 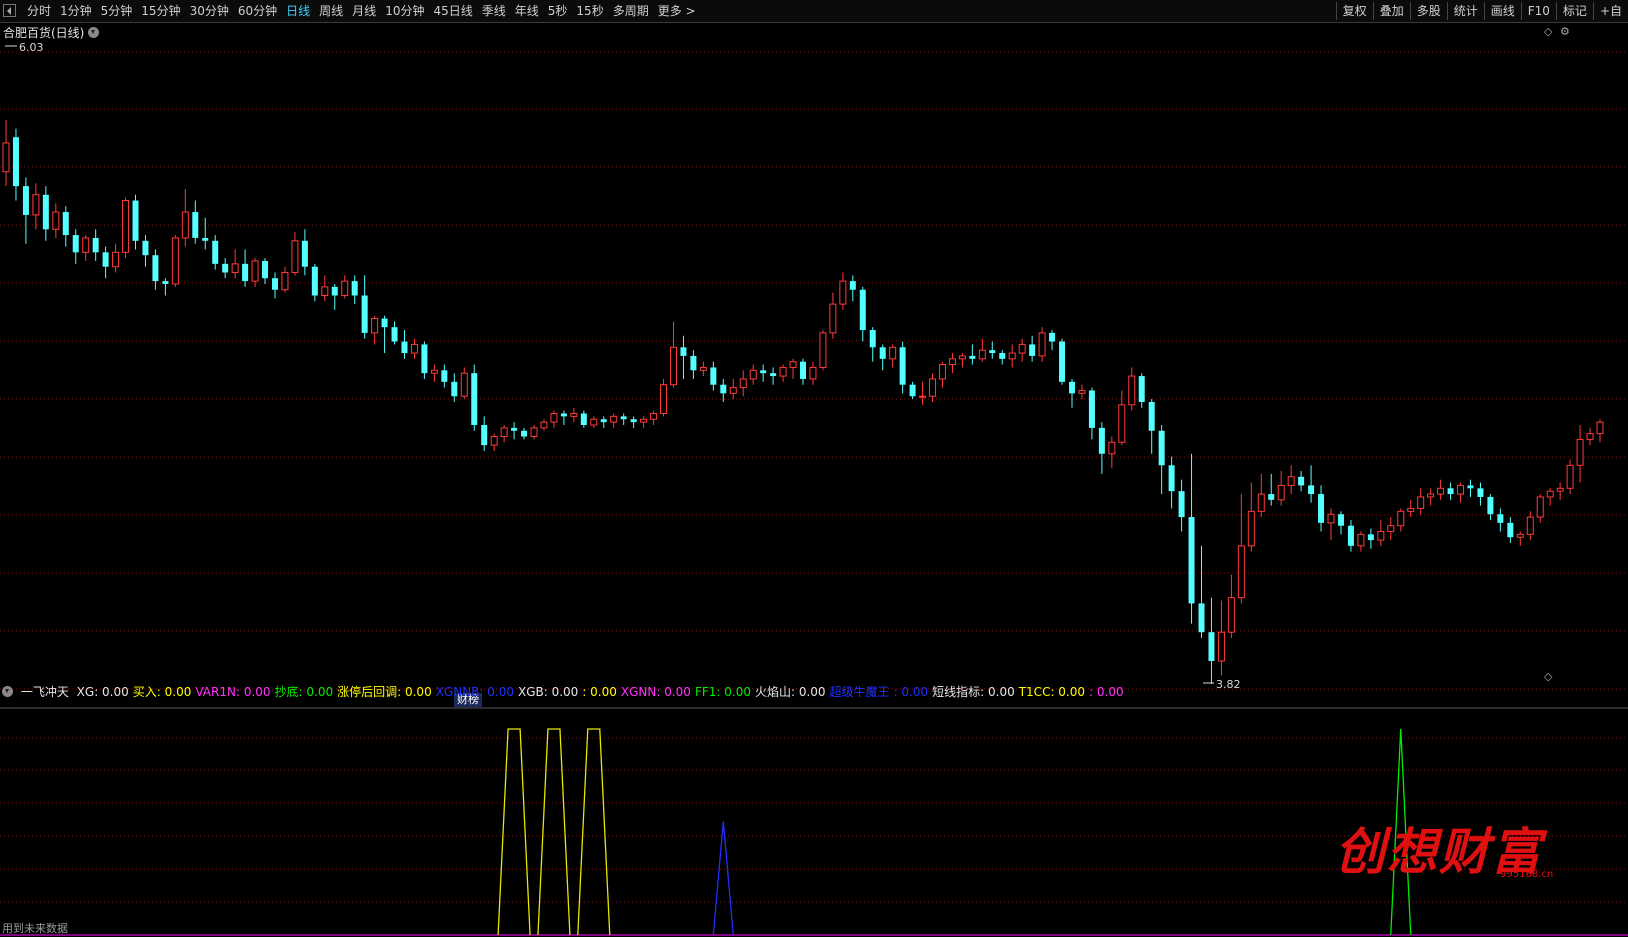 I want to click on indicator-value: : 0.00, so click(x=911, y=692).